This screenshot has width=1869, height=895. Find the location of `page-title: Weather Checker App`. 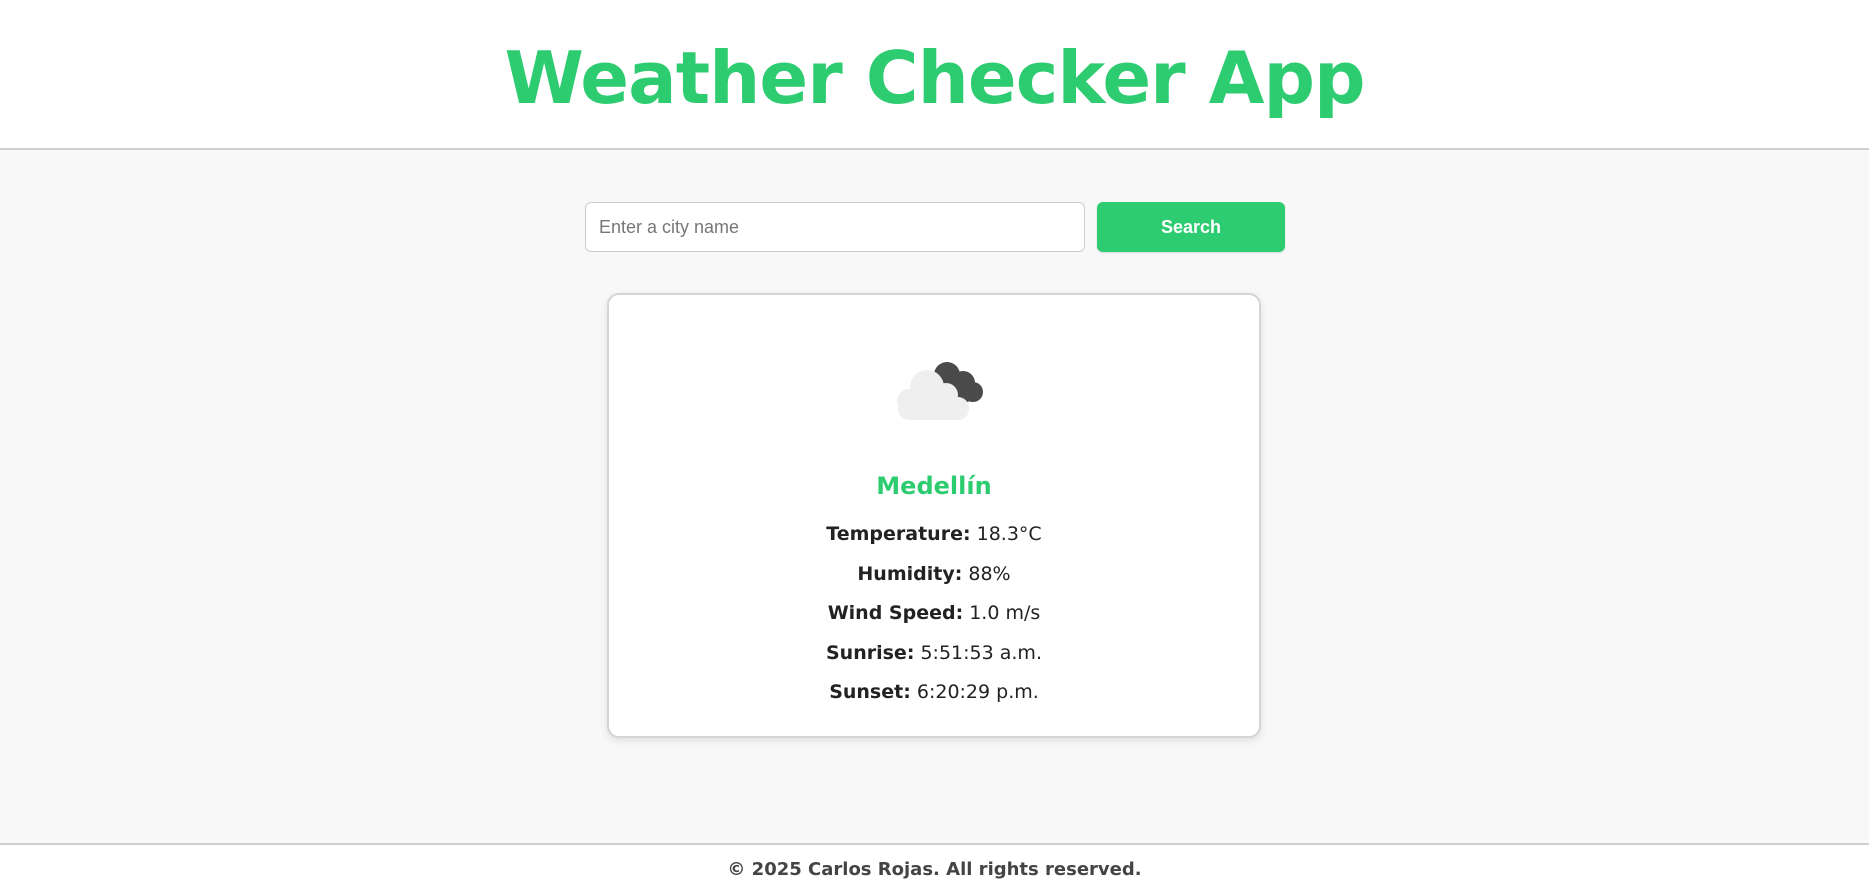

page-title: Weather Checker App is located at coordinates (934, 78).